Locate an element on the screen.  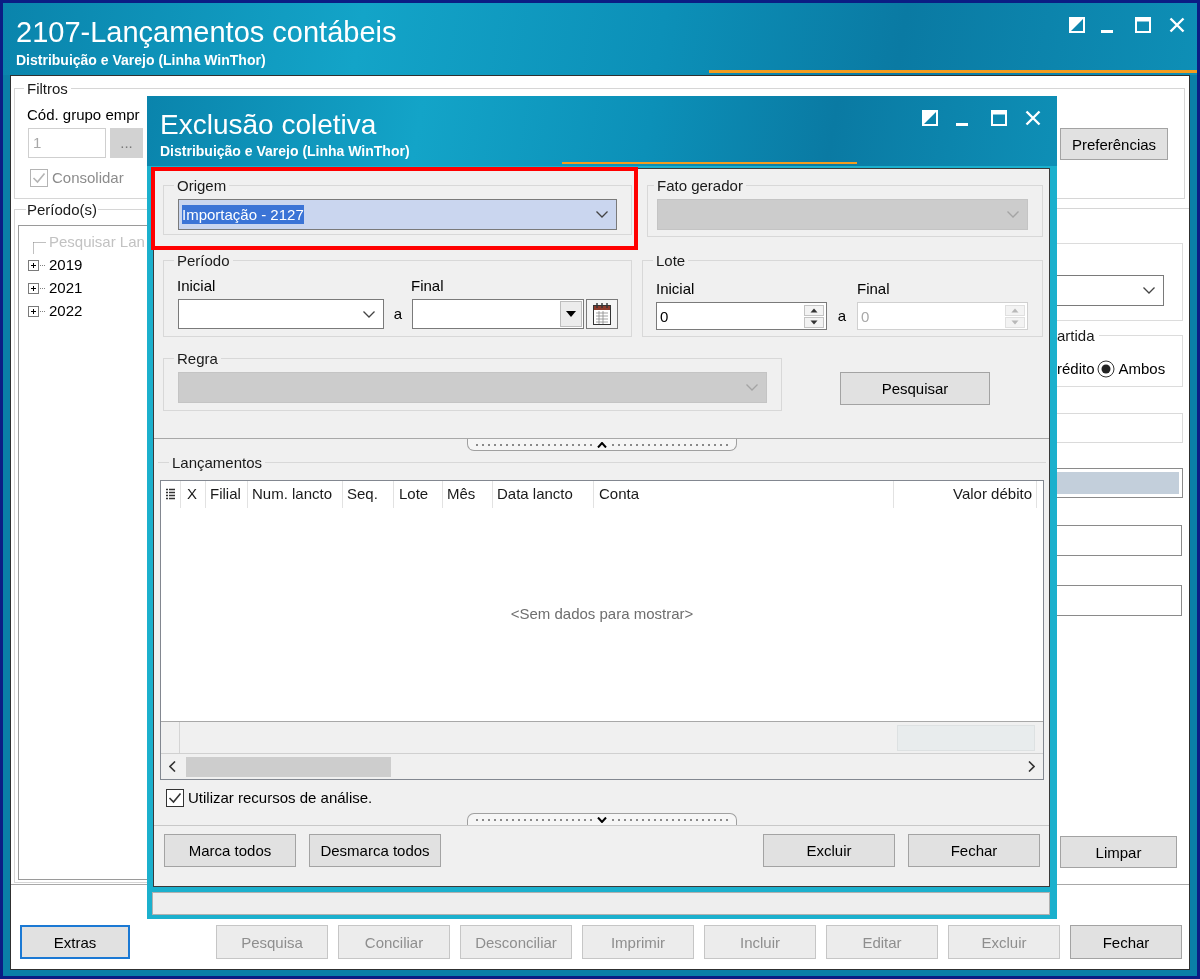
tree-connector-icon is located at coordinates (39, 248).